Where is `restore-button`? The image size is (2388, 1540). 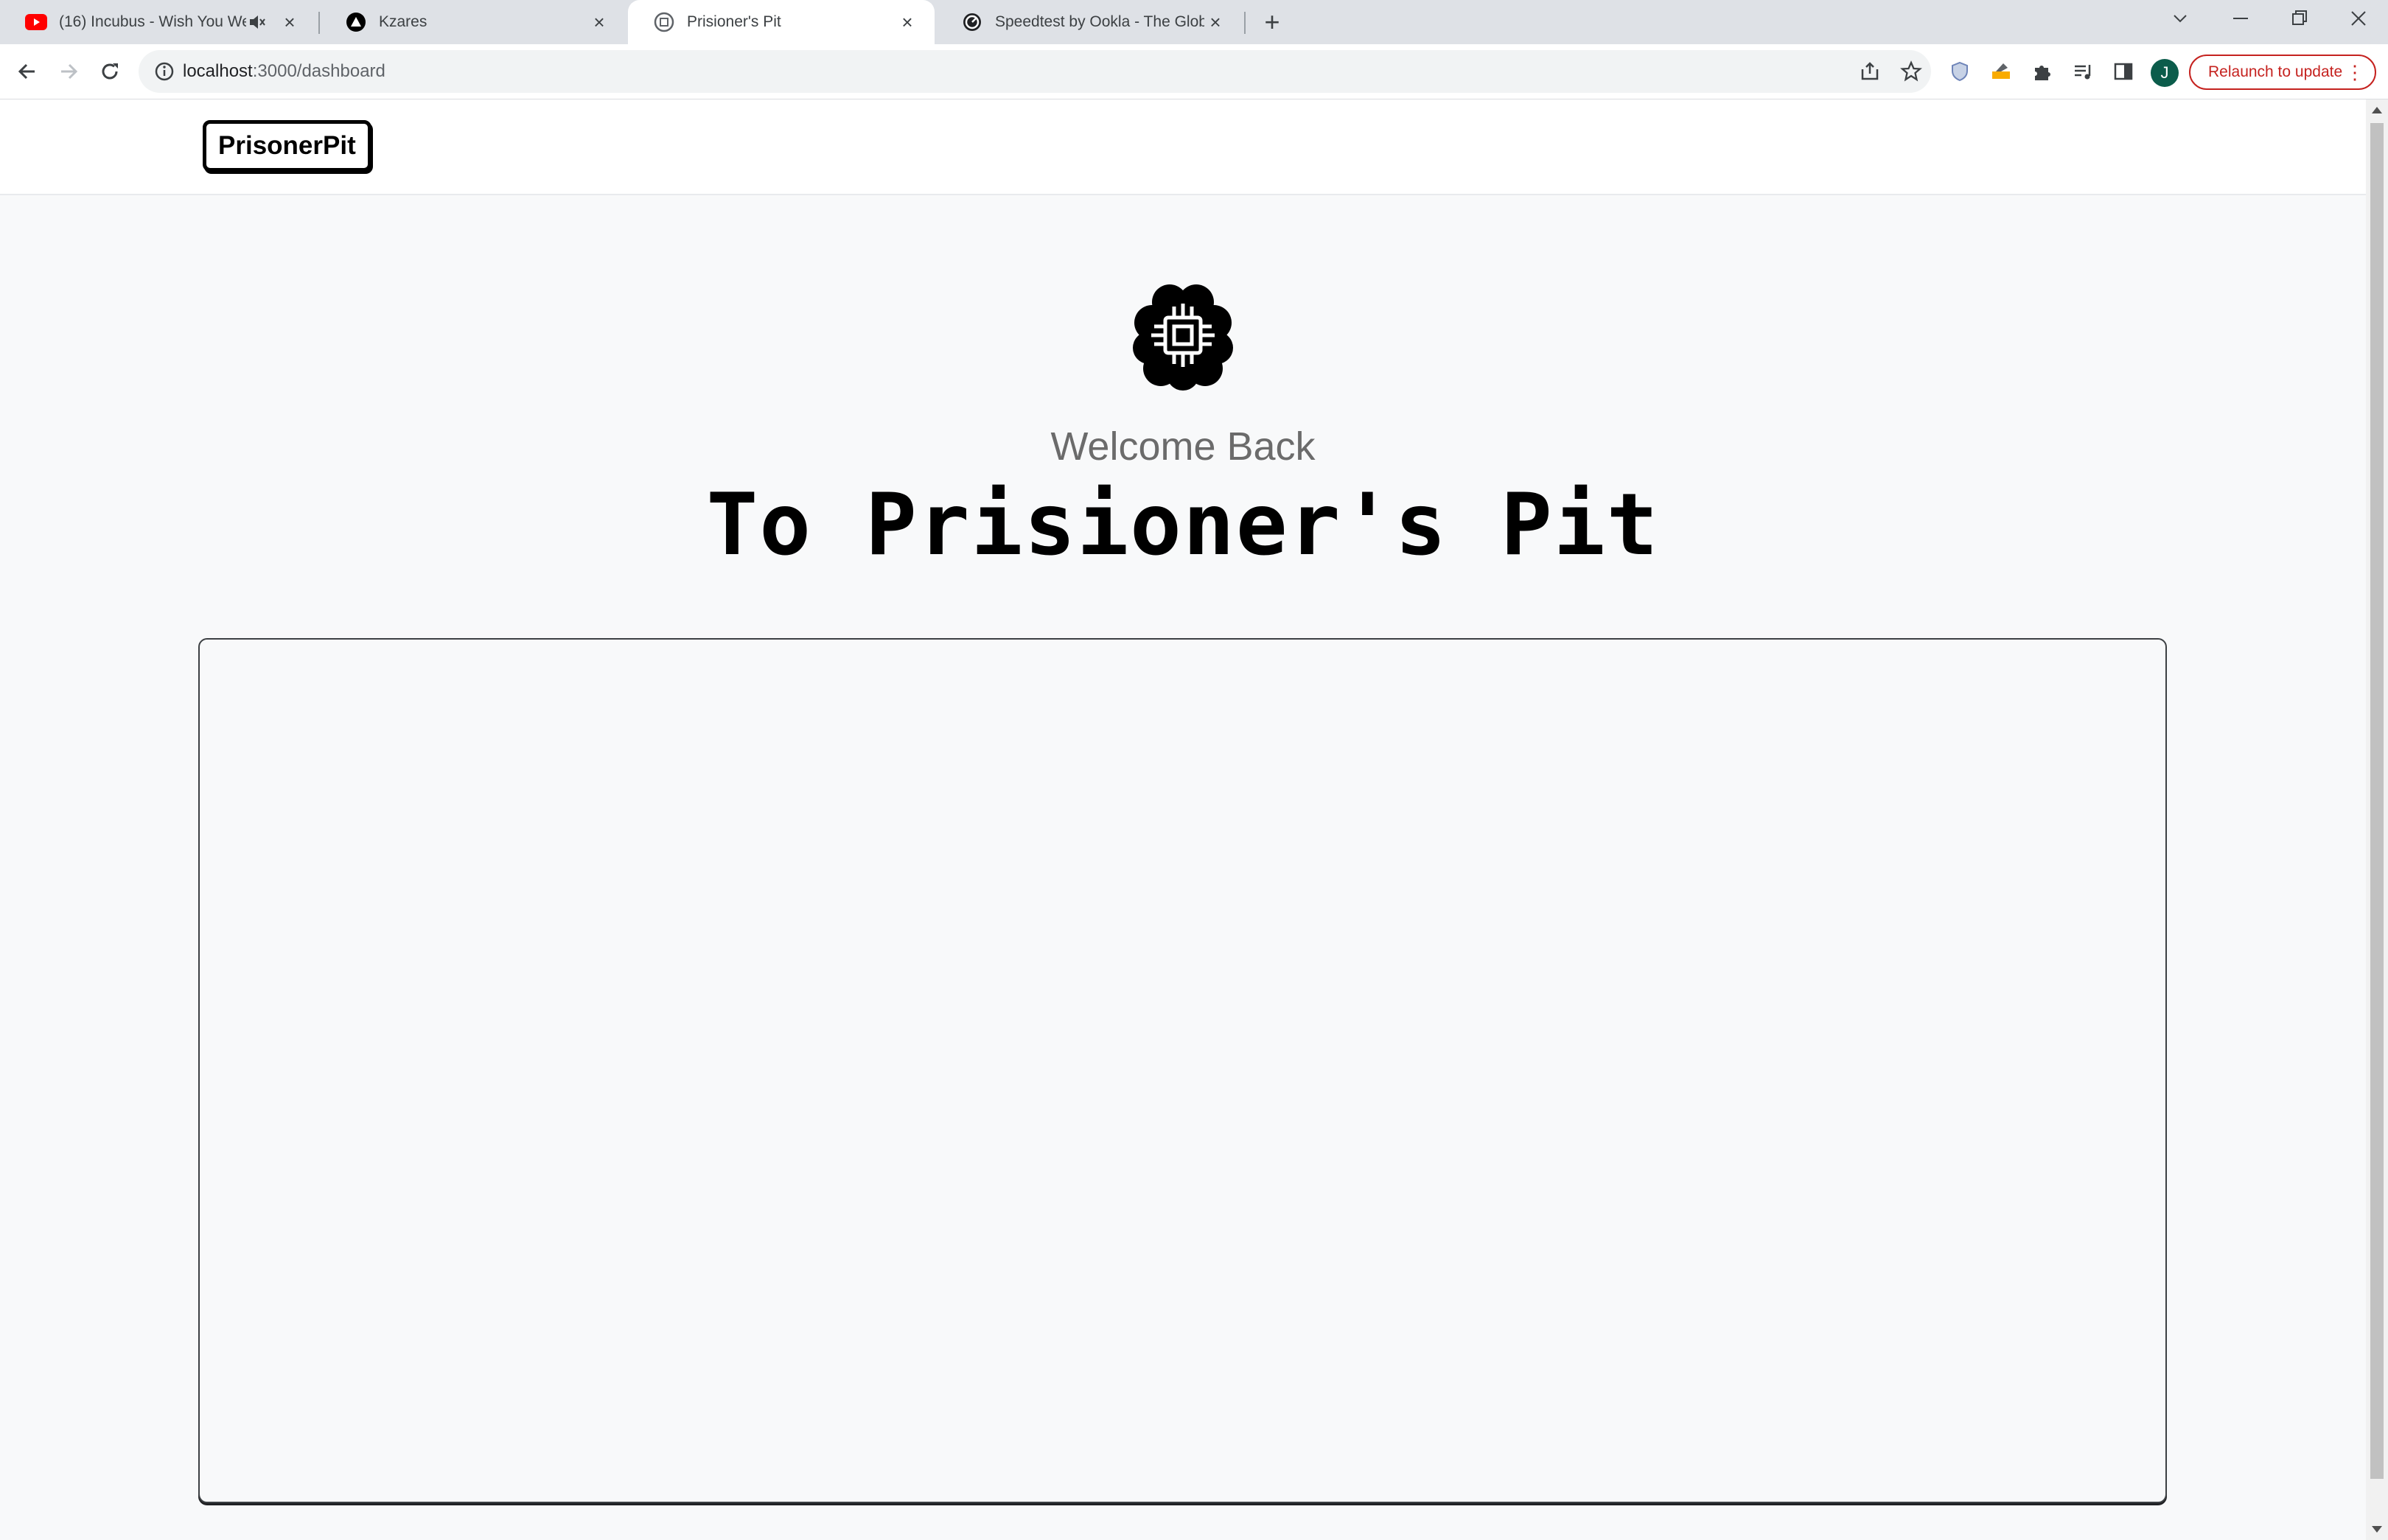 restore-button is located at coordinates (2299, 18).